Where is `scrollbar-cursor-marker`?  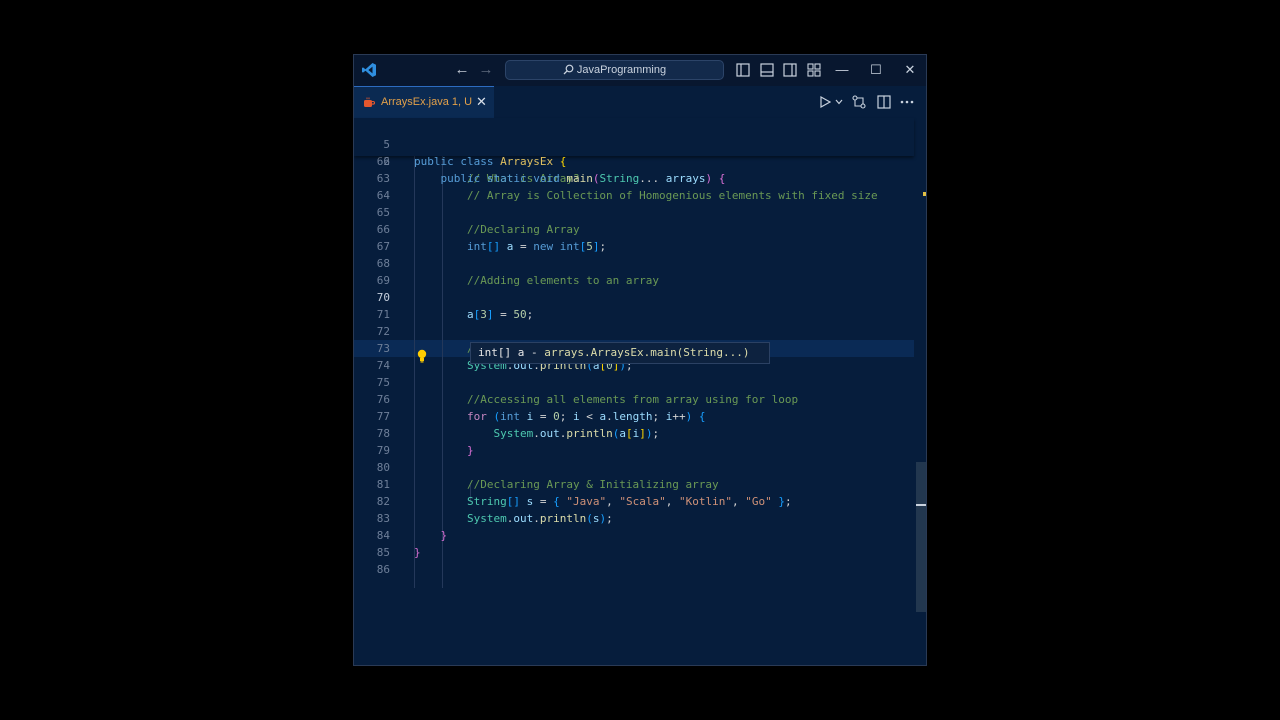 scrollbar-cursor-marker is located at coordinates (921, 505).